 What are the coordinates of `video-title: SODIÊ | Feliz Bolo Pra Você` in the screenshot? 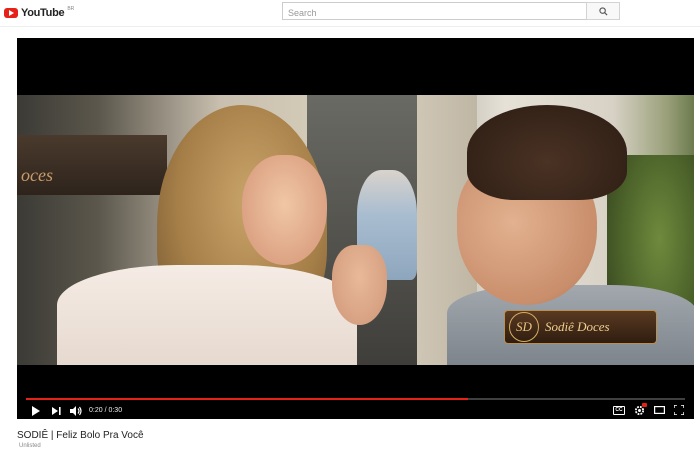 It's located at (80, 435).